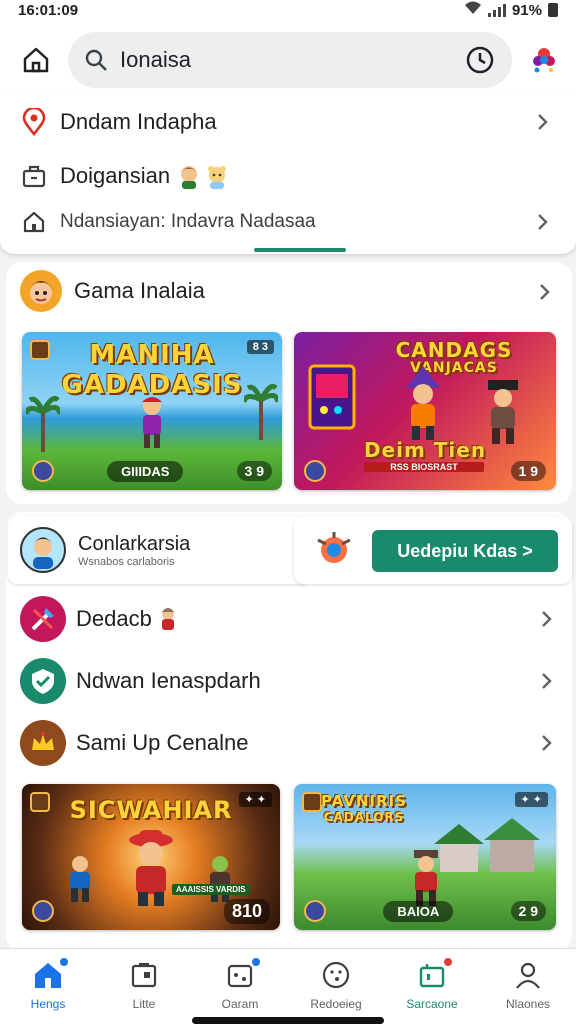 The image size is (576, 1024). I want to click on active-indicator, so click(300, 250).